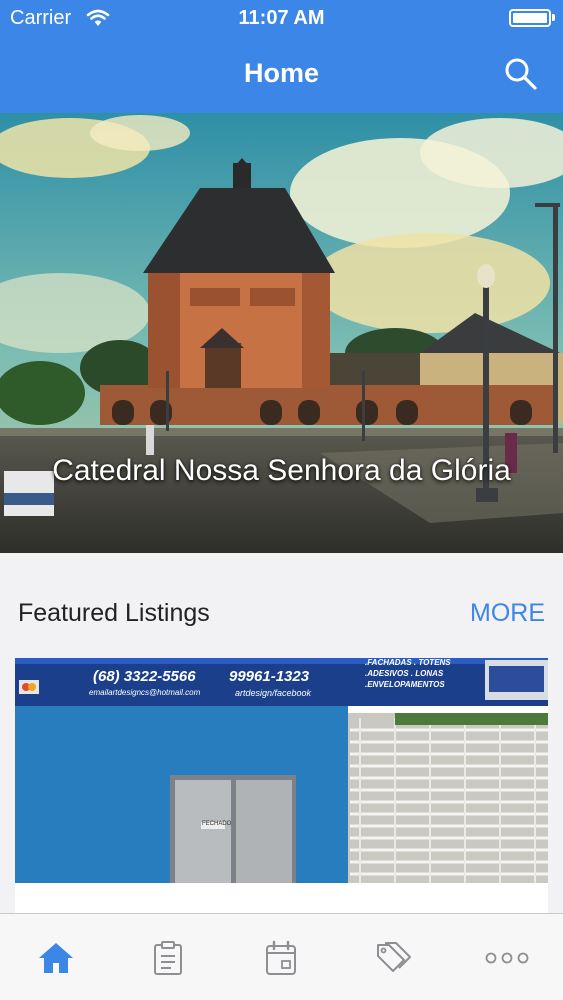  I want to click on page-title: Home, so click(281, 73).